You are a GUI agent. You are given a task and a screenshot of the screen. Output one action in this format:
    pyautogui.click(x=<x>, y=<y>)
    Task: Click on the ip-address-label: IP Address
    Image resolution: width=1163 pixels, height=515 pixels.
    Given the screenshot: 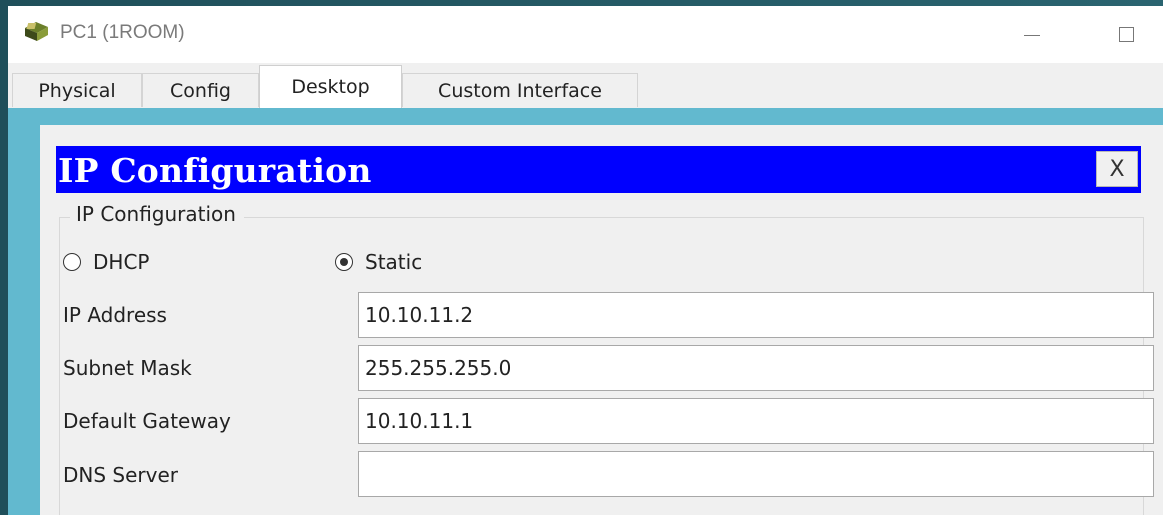 What is the action you would take?
    pyautogui.click(x=115, y=315)
    